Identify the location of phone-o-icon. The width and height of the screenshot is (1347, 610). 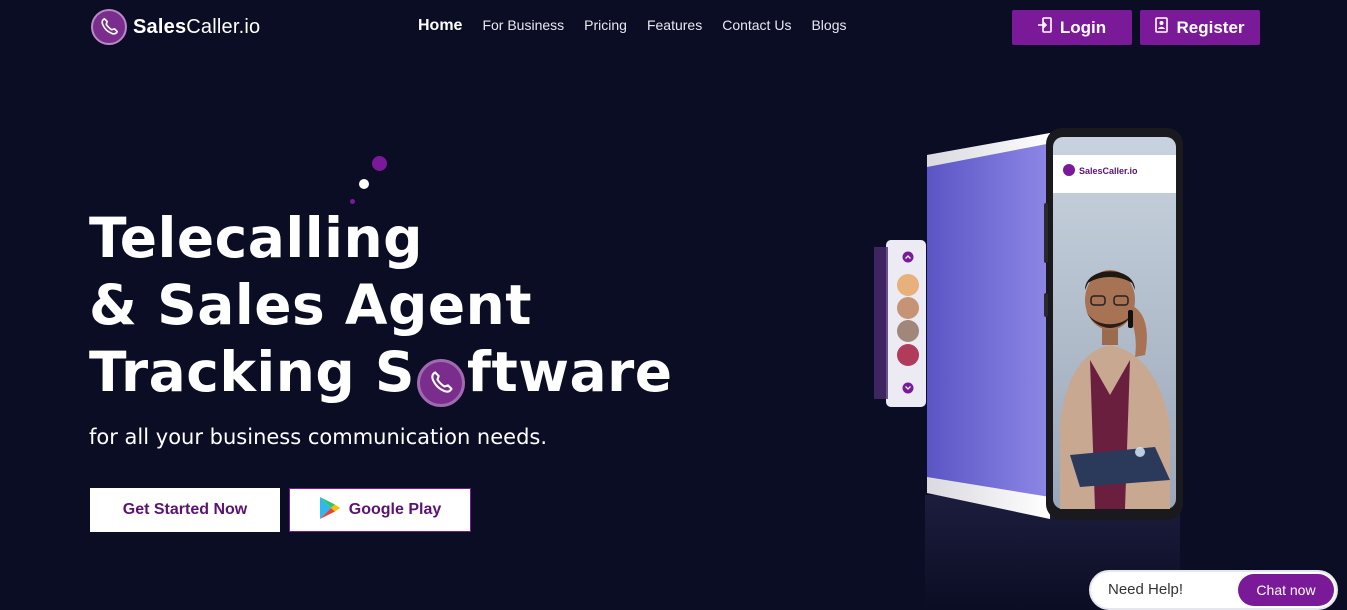
(441, 383).